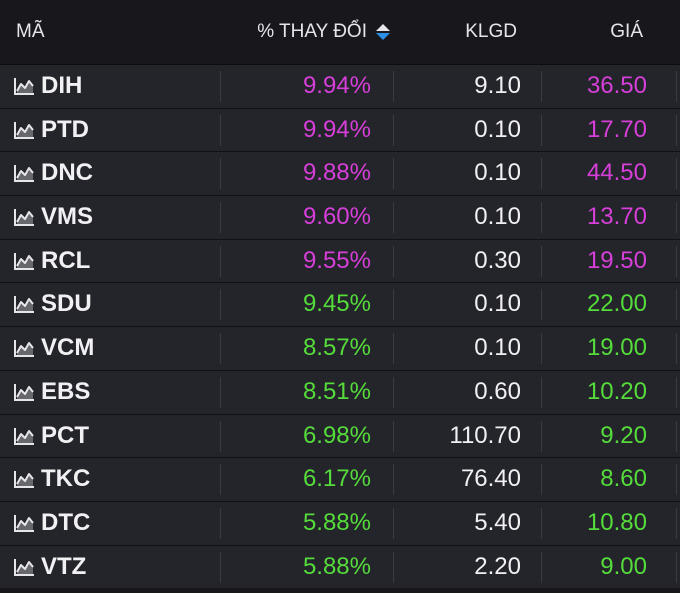  I want to click on symbol-cell: TKC, so click(51, 479).